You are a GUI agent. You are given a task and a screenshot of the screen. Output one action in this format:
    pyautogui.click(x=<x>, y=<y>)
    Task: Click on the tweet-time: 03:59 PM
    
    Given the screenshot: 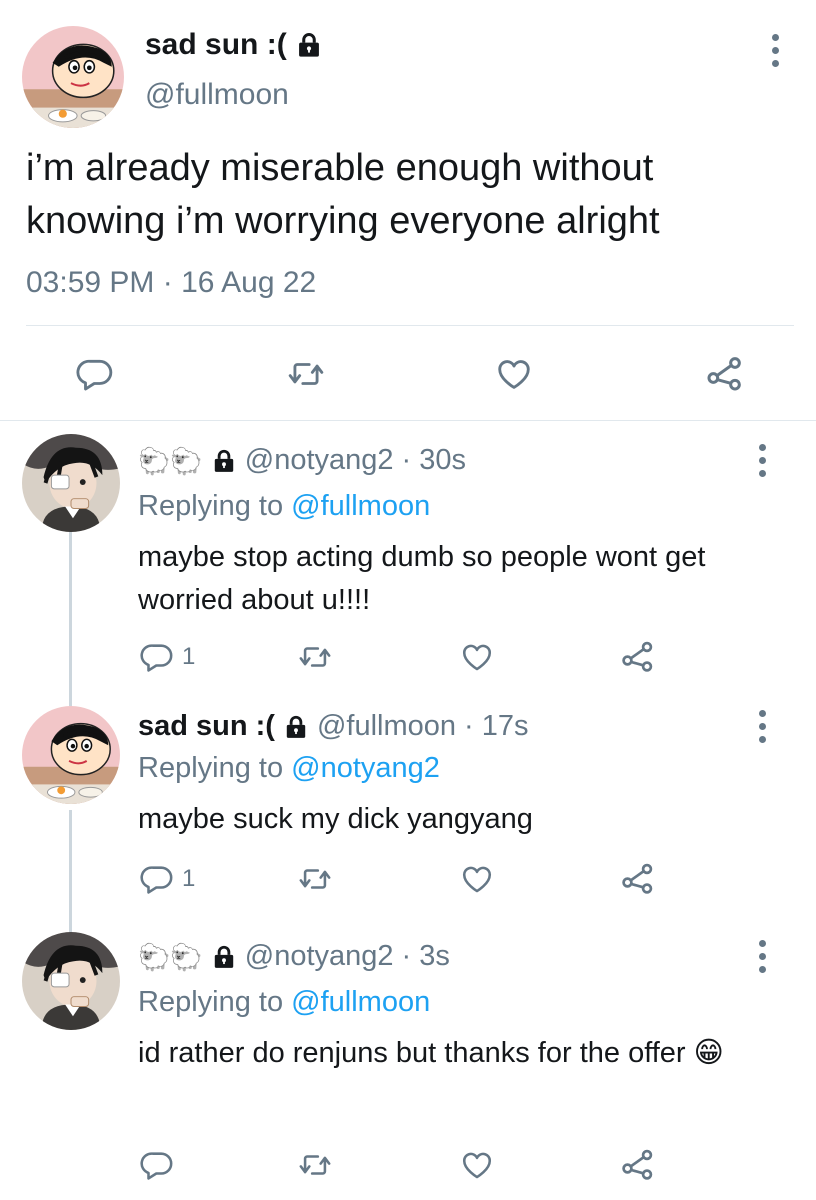 What is the action you would take?
    pyautogui.click(x=90, y=282)
    